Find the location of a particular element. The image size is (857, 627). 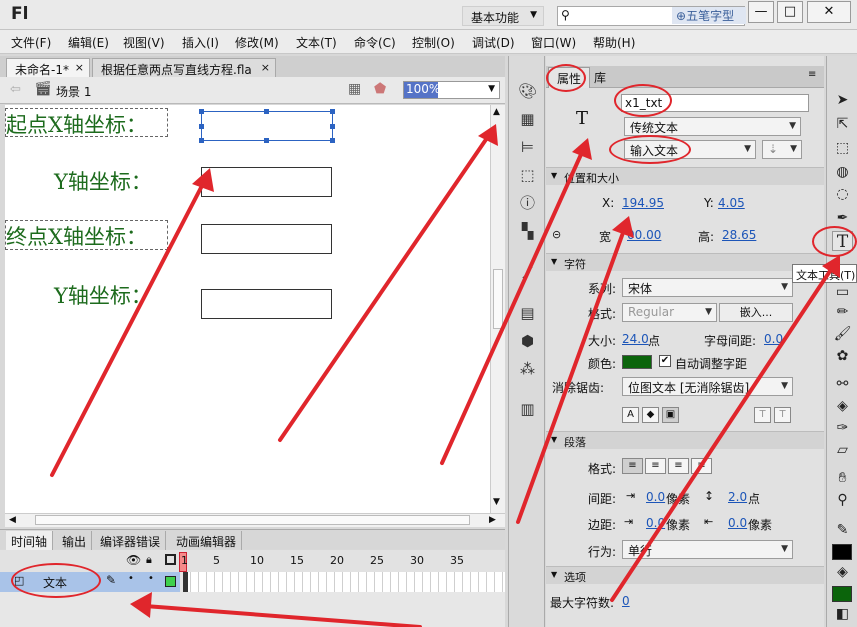

zoom-tool-icon: ⚲ is located at coordinates (842, 500).